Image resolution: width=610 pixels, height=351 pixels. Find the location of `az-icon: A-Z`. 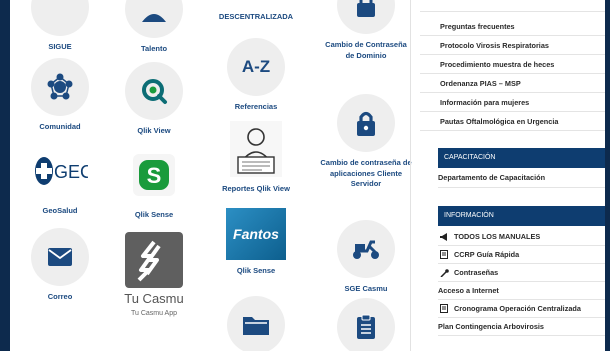

az-icon: A-Z is located at coordinates (256, 67).